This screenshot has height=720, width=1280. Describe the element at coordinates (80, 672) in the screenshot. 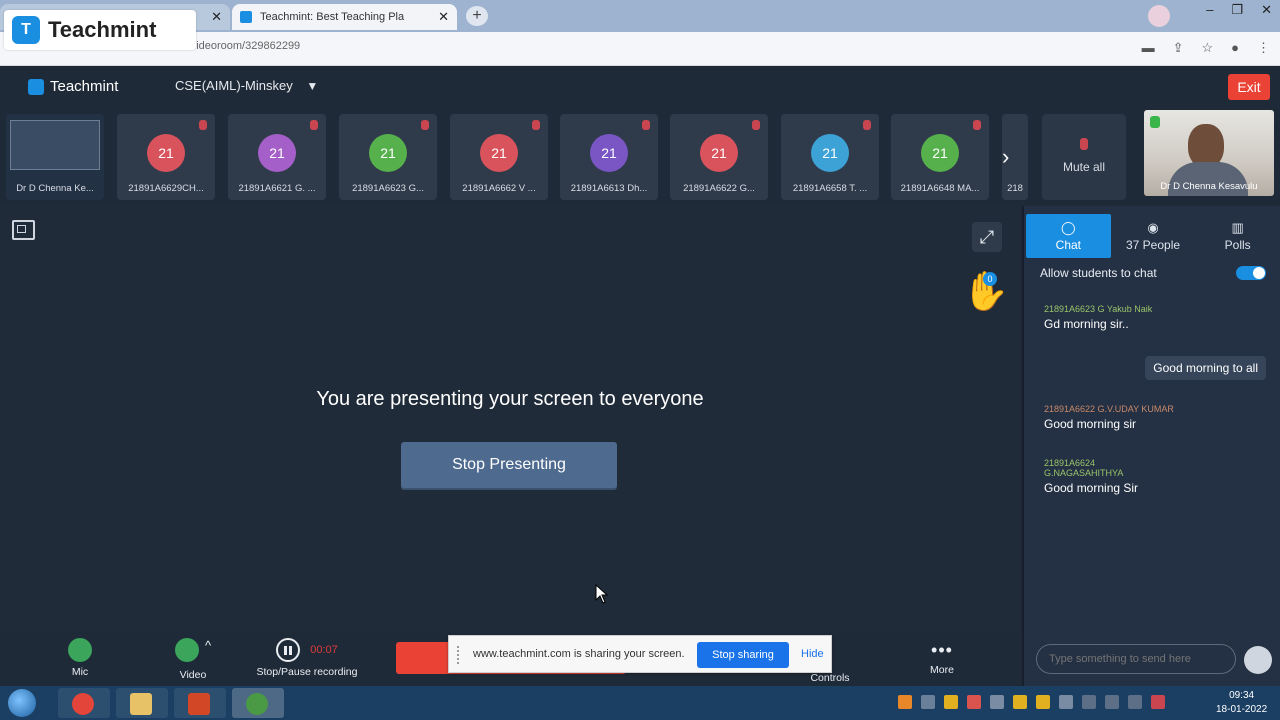

I see `mic-label: Mic` at that location.